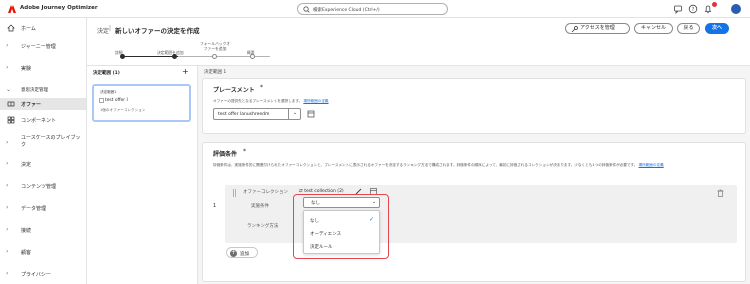 The image size is (750, 284). I want to click on constraint-label: 実施条件, so click(260, 206).